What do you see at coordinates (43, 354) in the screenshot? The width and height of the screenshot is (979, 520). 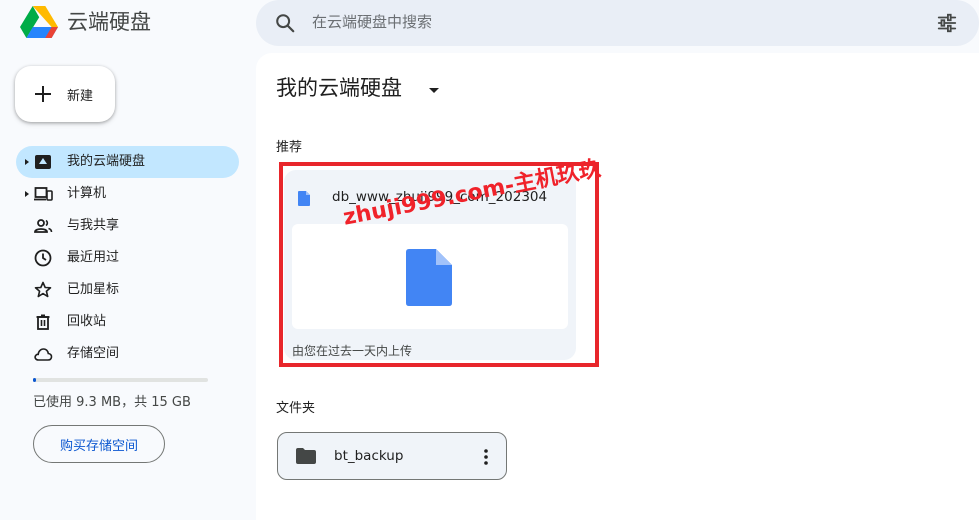 I see `cloud-icon` at bounding box center [43, 354].